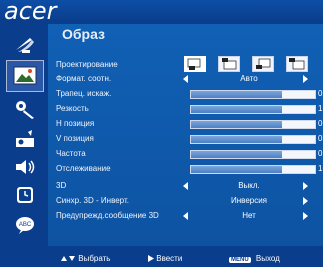  What do you see at coordinates (87, 64) in the screenshot?
I see `row-label: Проектирование` at bounding box center [87, 64].